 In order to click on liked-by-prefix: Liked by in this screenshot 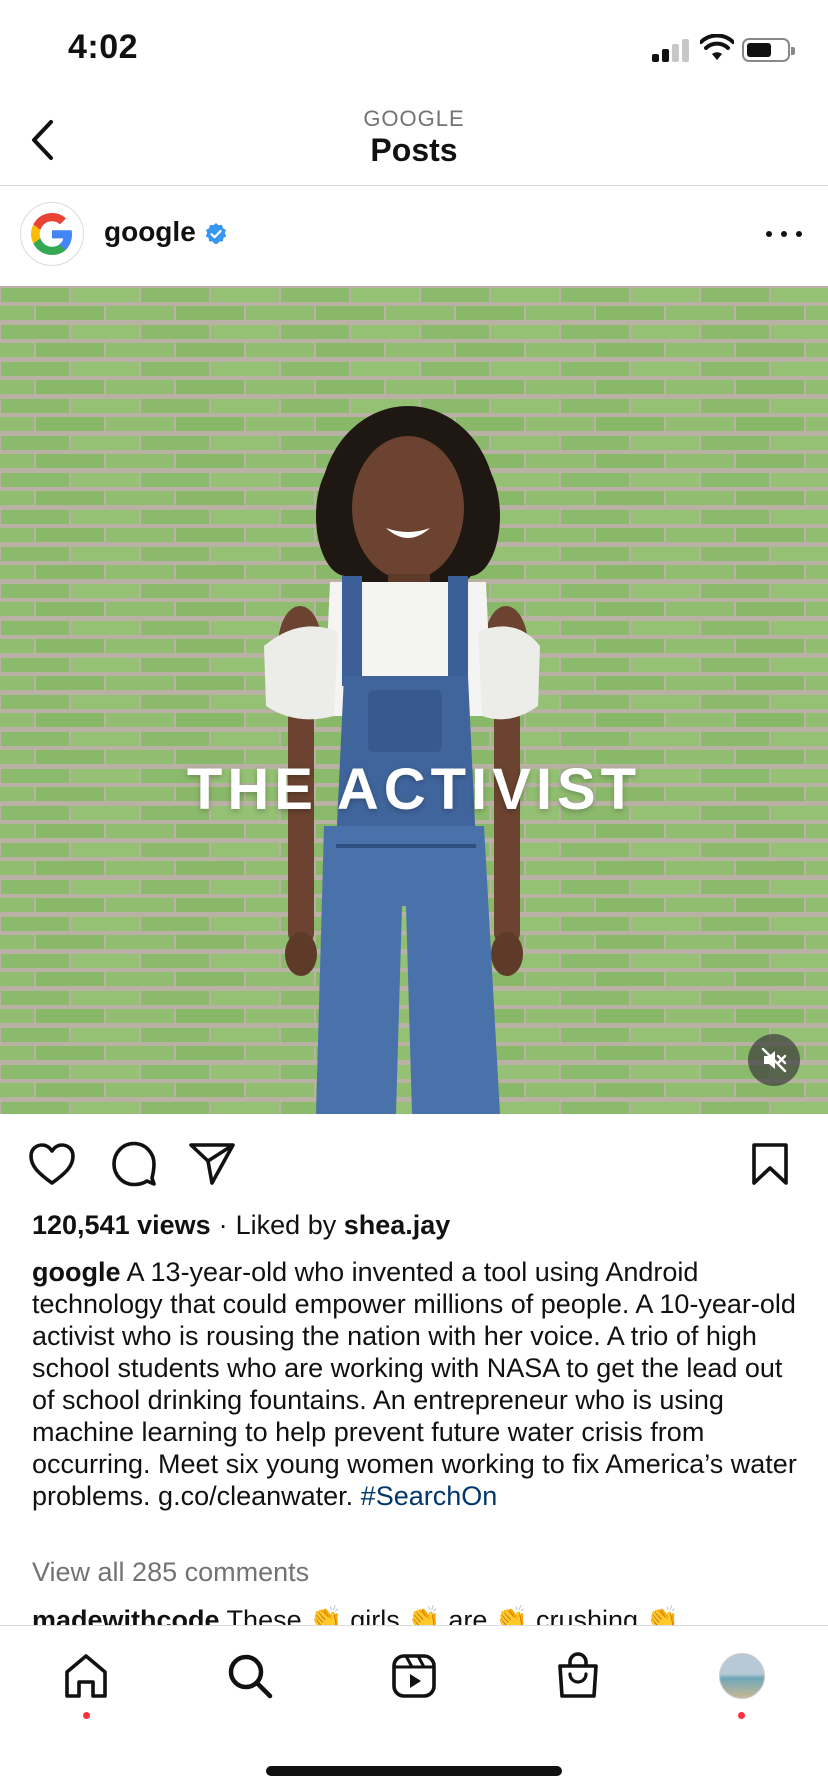, I will do `click(286, 1225)`.